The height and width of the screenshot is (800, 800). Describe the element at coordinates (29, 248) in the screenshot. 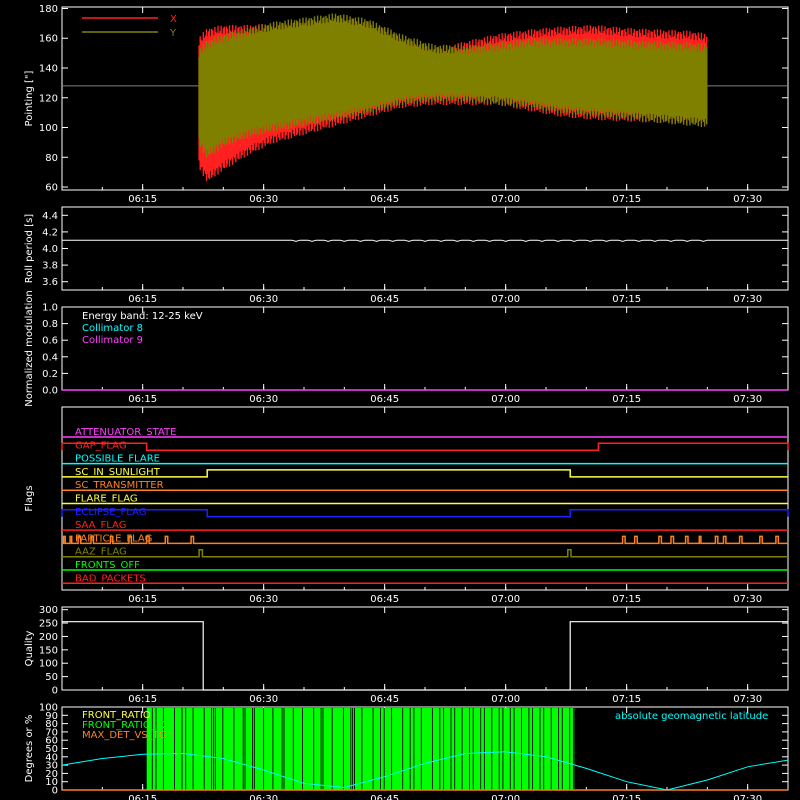

I see `roll-ylabel: Roll period [s]` at that location.